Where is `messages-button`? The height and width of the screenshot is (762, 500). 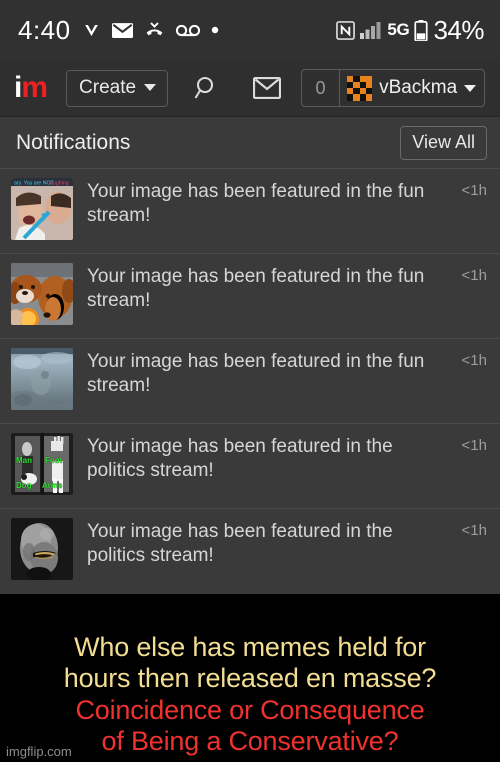
messages-button is located at coordinates (267, 88).